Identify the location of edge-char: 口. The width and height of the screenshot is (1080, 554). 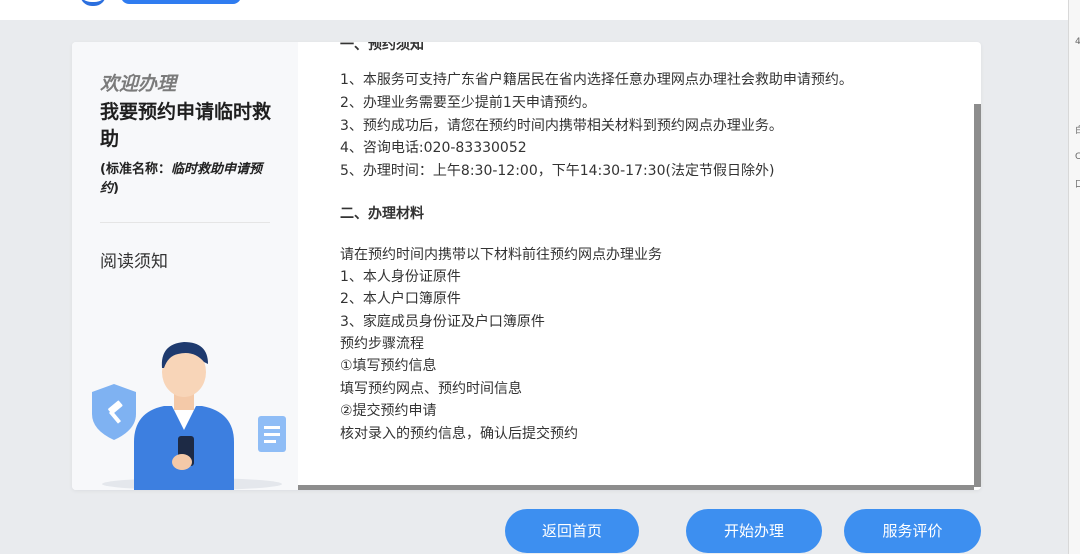
(1077, 185).